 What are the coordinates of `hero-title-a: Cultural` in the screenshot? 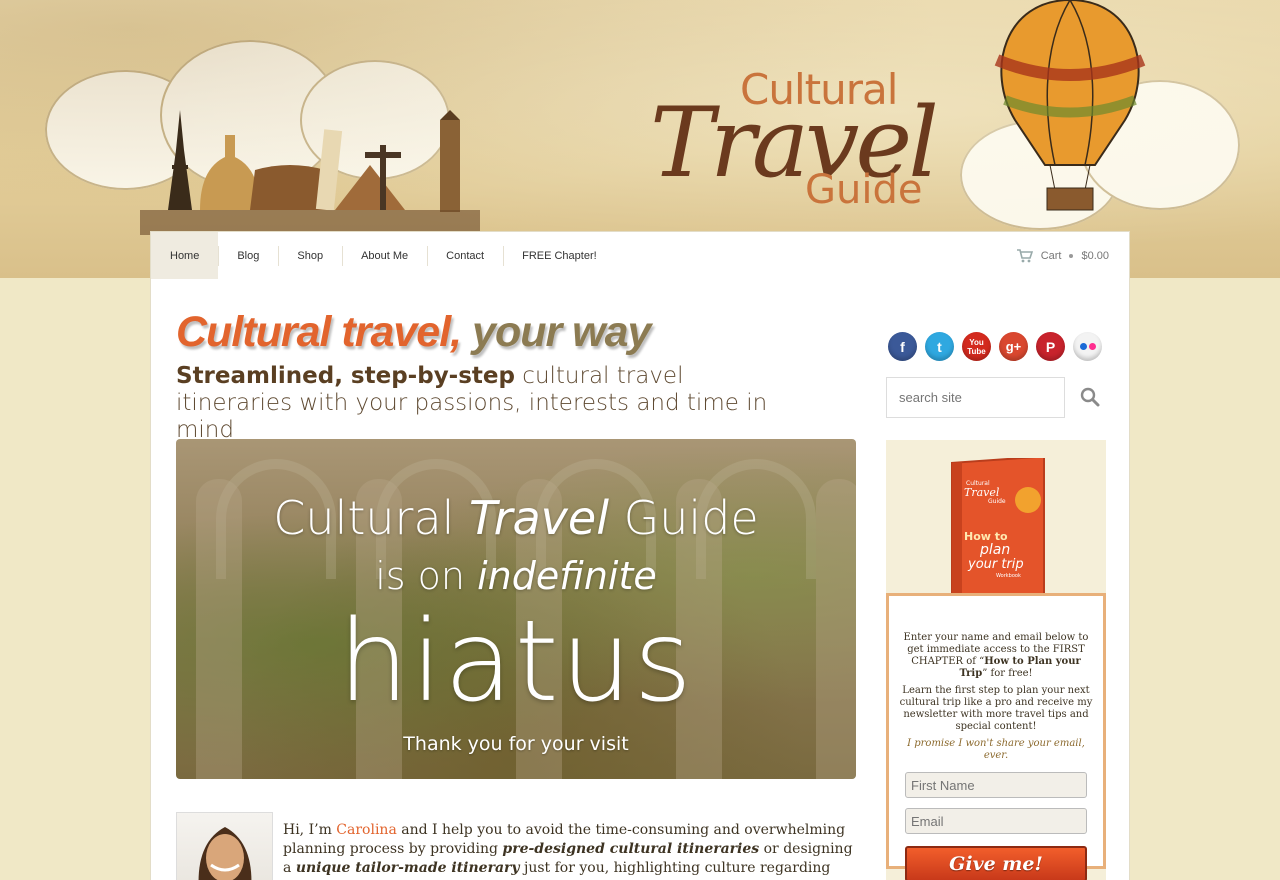 It's located at (364, 518).